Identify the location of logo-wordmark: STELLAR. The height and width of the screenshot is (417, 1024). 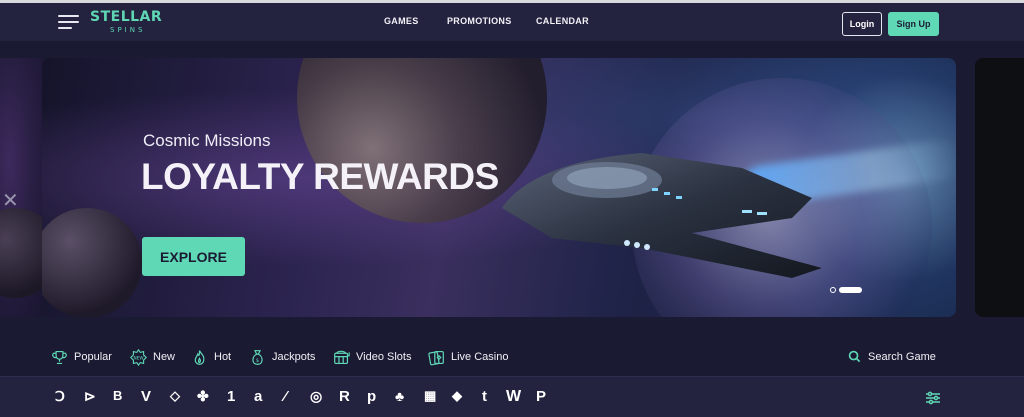
(126, 17).